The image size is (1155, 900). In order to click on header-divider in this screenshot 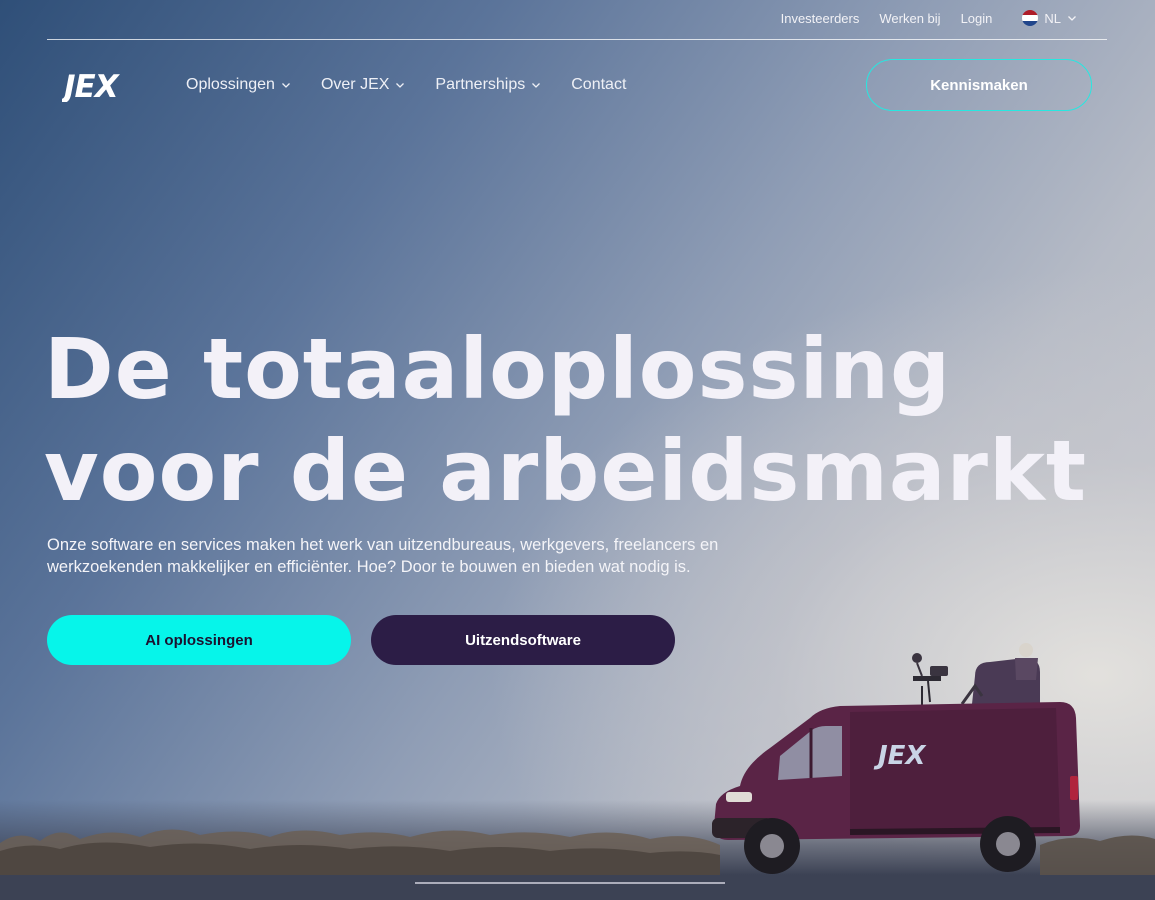, I will do `click(577, 39)`.